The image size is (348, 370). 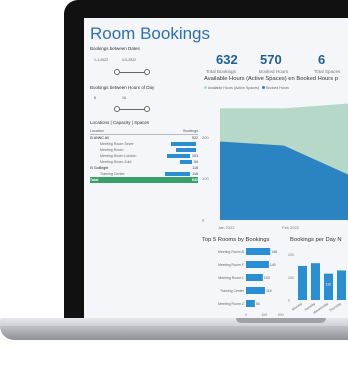 I want to click on table-title: Locations | Capacity | Spaces, so click(x=120, y=122).